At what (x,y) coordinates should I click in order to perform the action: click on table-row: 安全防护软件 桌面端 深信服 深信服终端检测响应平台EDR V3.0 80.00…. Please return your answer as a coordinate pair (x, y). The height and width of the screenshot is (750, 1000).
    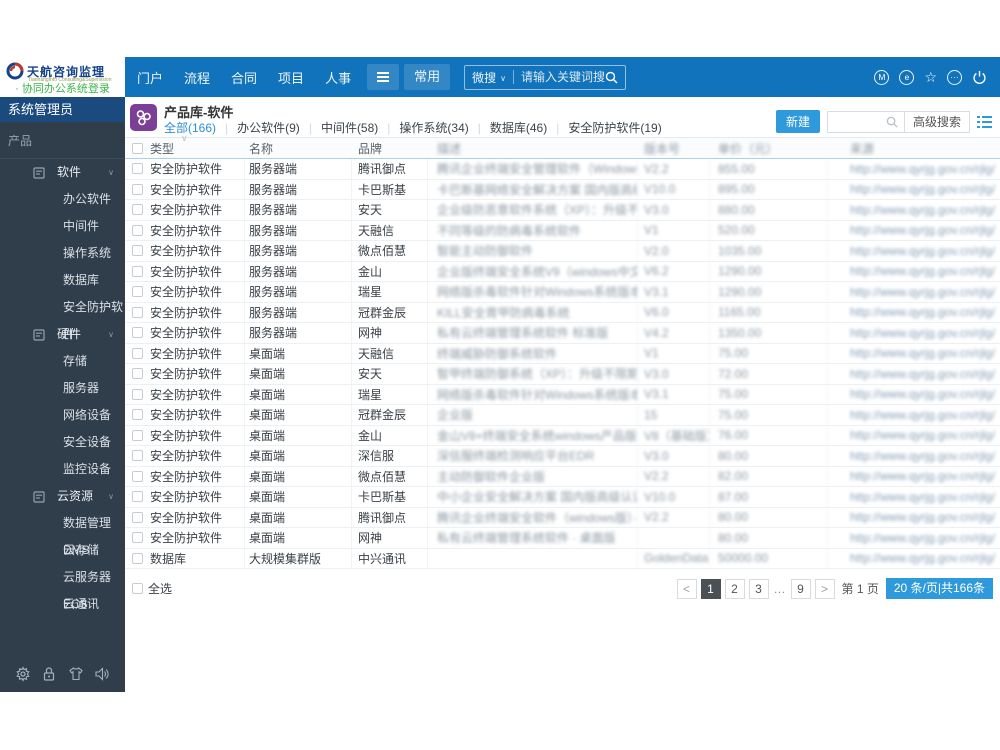
    Looking at the image, I should click on (562, 456).